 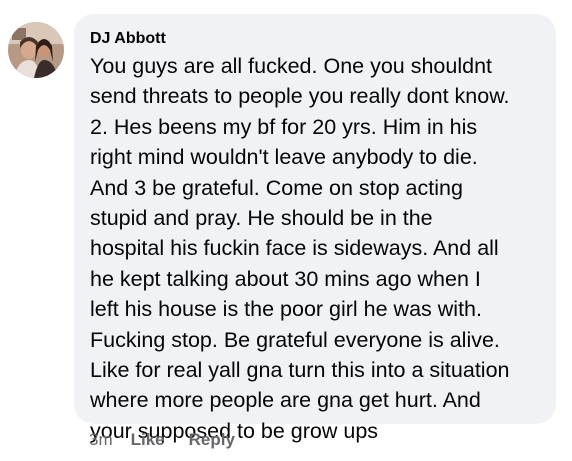 What do you see at coordinates (212, 440) in the screenshot?
I see `reply-button: Reply` at bounding box center [212, 440].